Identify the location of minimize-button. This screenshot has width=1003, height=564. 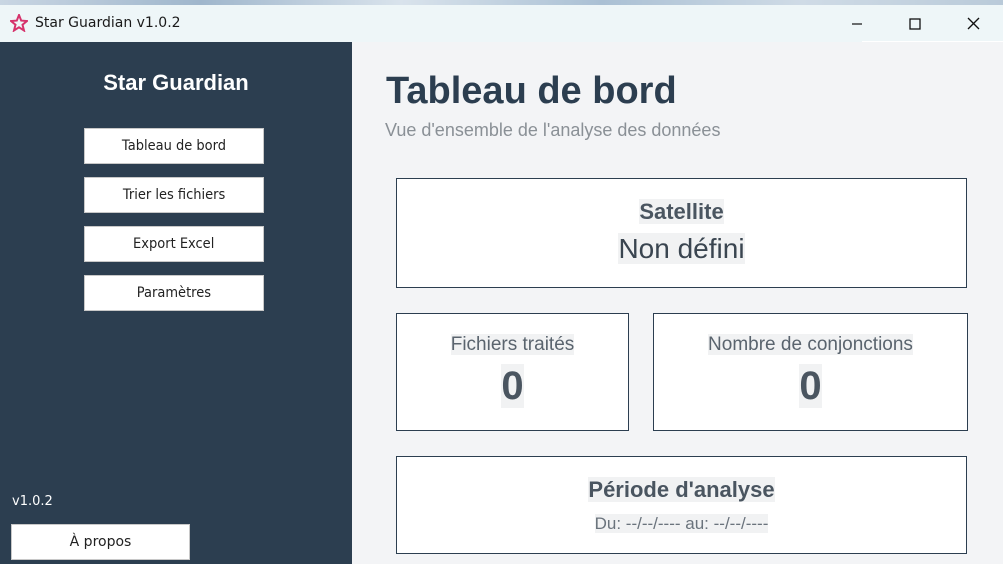
(857, 23).